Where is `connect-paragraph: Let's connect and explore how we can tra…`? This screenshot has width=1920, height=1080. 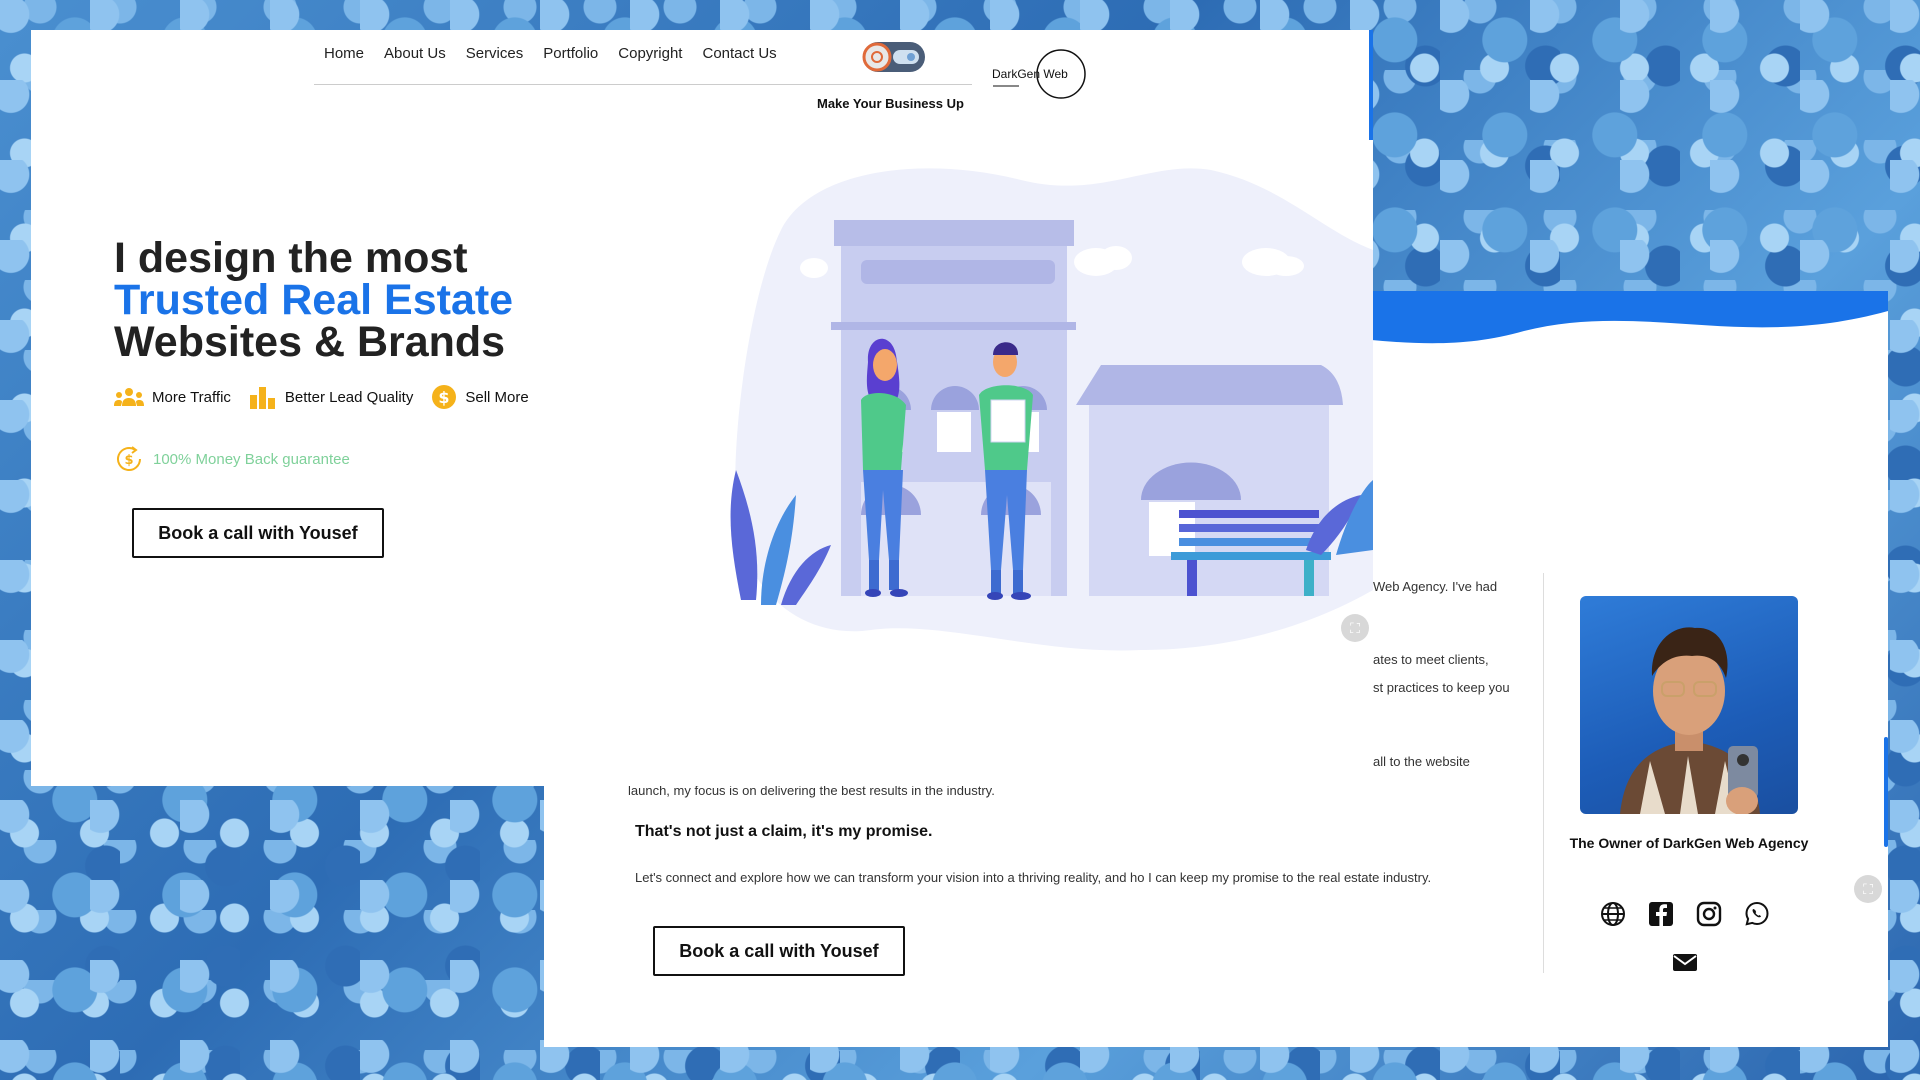 connect-paragraph: Let's connect and explore how we can tra… is located at coordinates (1033, 877).